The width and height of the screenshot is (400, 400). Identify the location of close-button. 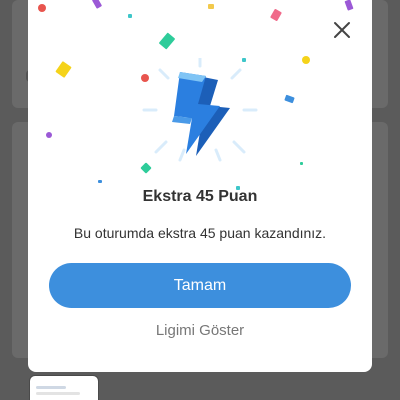
(342, 30).